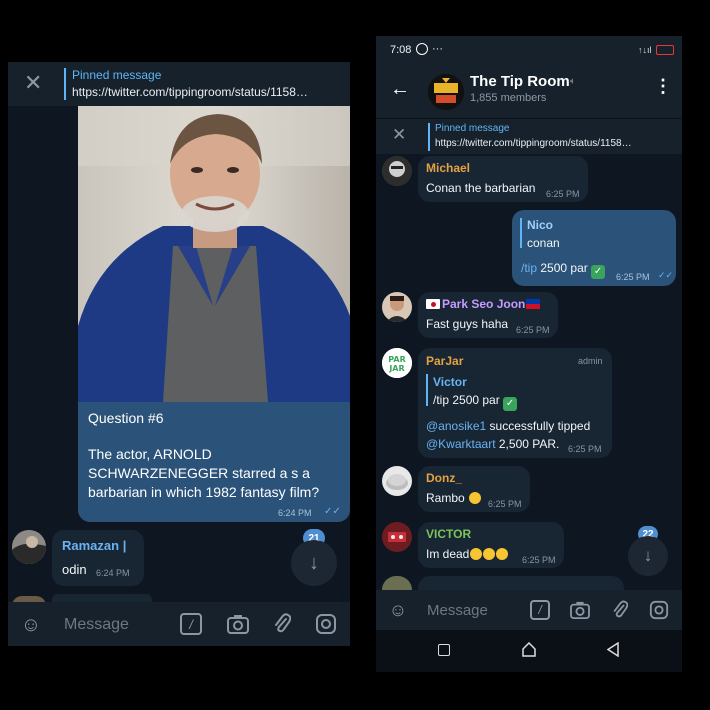 This screenshot has width=710, height=710. I want to click on avatar-photo, so click(29, 547).